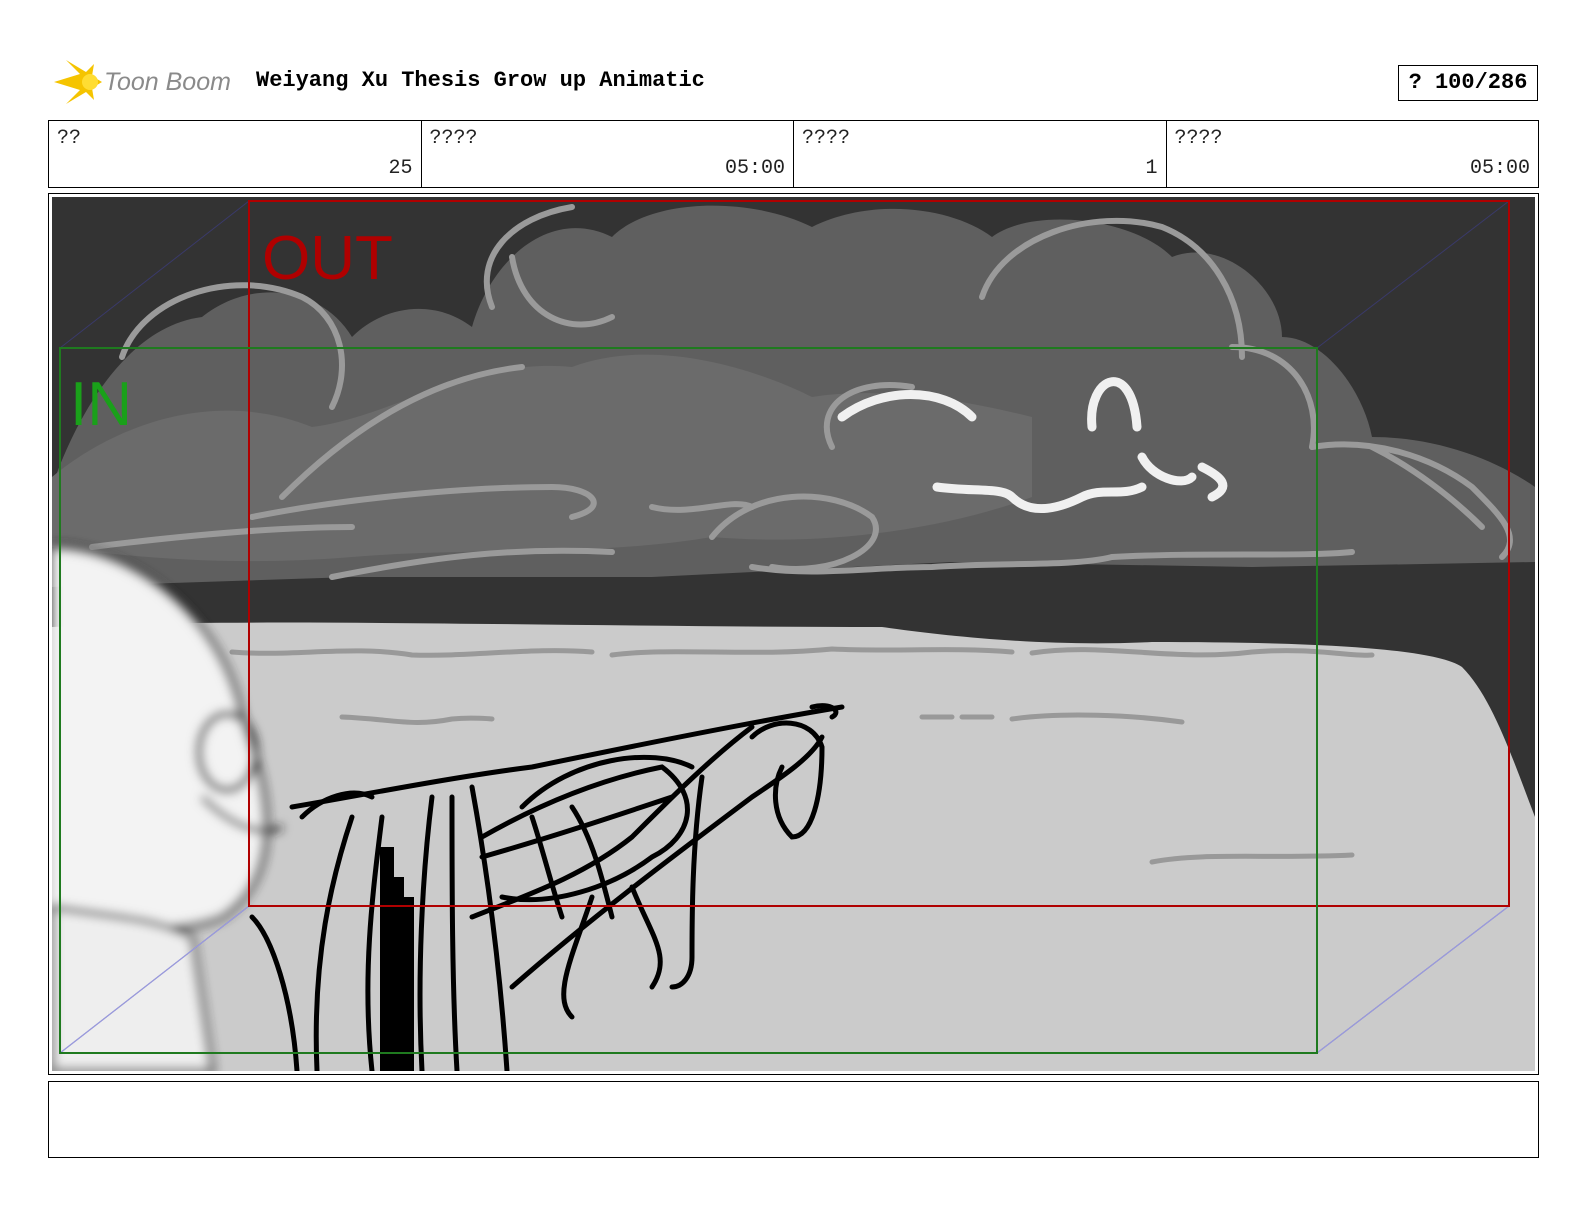 The width and height of the screenshot is (1582, 1225). I want to click on info-cell-scene: ?? 25, so click(235, 154).